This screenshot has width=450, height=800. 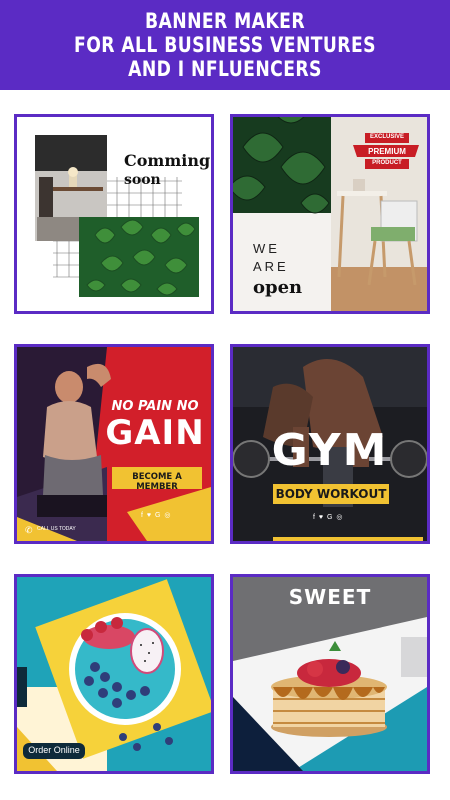 I want to click on coming-soon-title-line-2: soon, so click(x=142, y=180).